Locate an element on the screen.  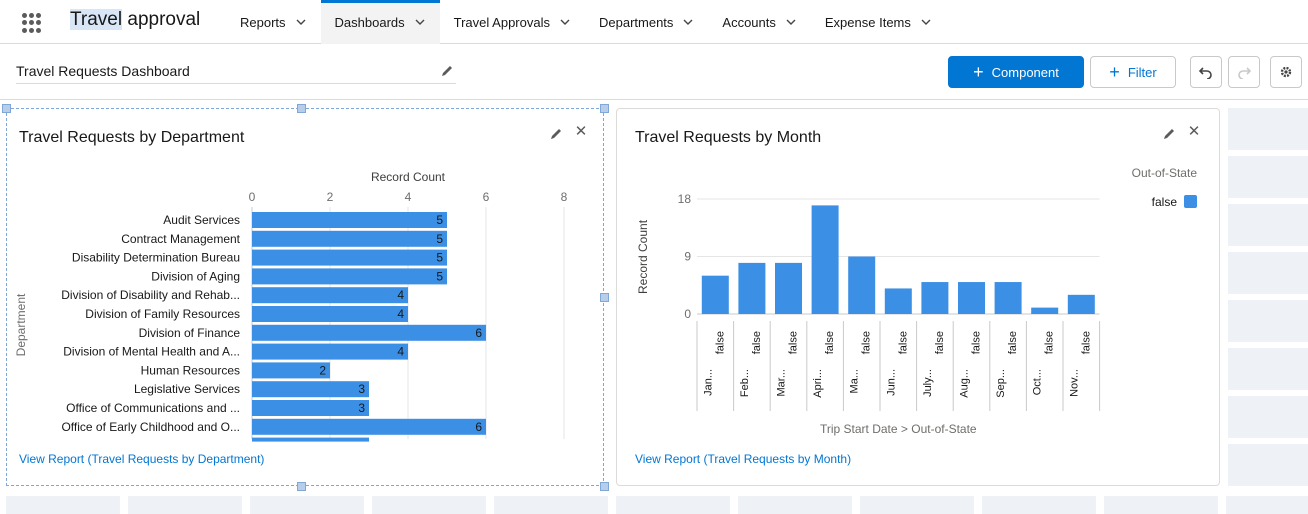
tab-departments: Departments is located at coordinates (646, 22).